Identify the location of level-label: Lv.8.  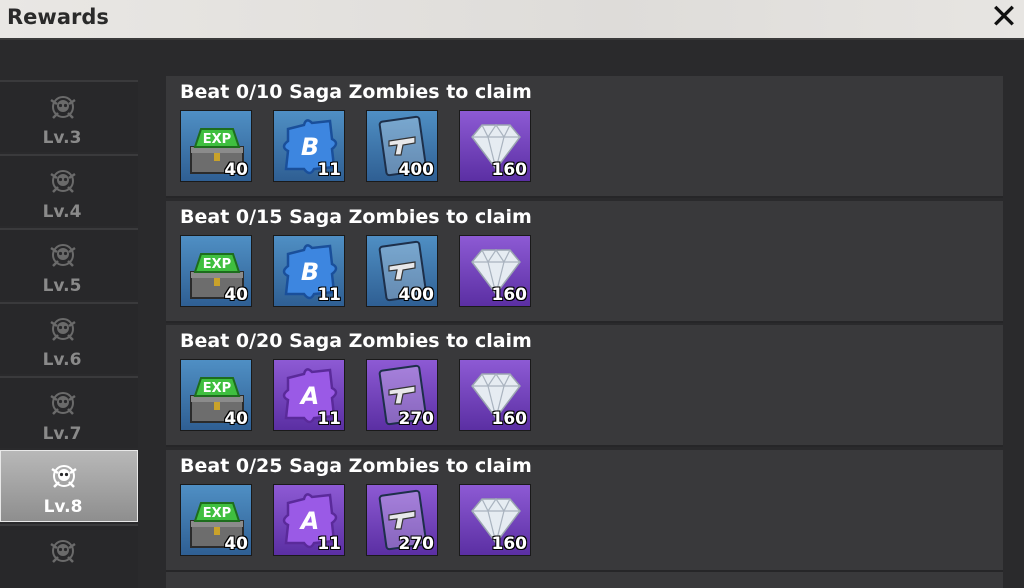
(63, 507).